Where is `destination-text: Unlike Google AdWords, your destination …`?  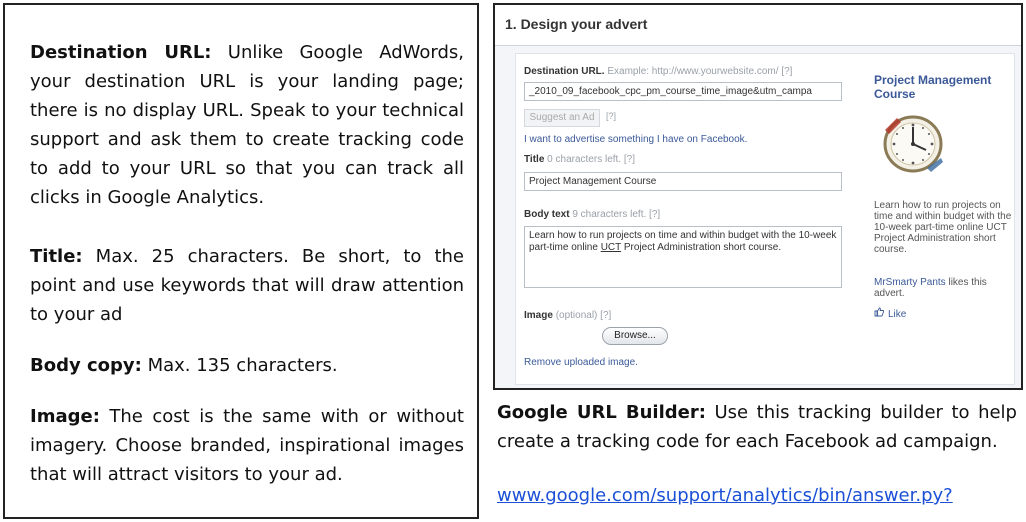 destination-text: Unlike Google AdWords, your destination … is located at coordinates (247, 125).